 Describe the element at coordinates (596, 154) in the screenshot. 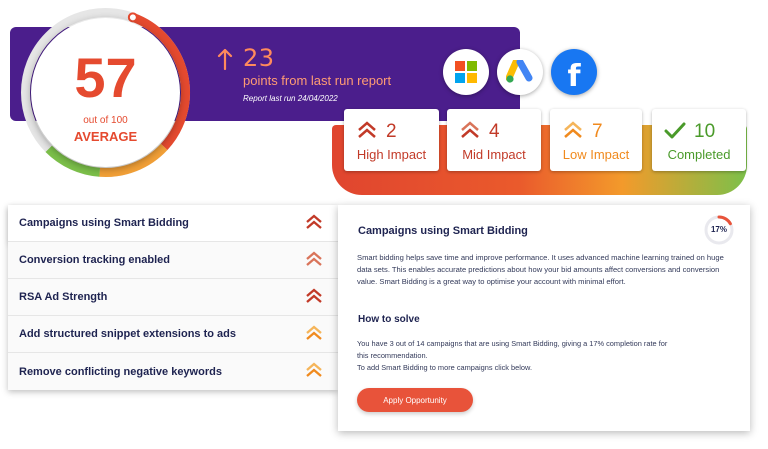

I see `low-impact-label: Low Impact` at that location.